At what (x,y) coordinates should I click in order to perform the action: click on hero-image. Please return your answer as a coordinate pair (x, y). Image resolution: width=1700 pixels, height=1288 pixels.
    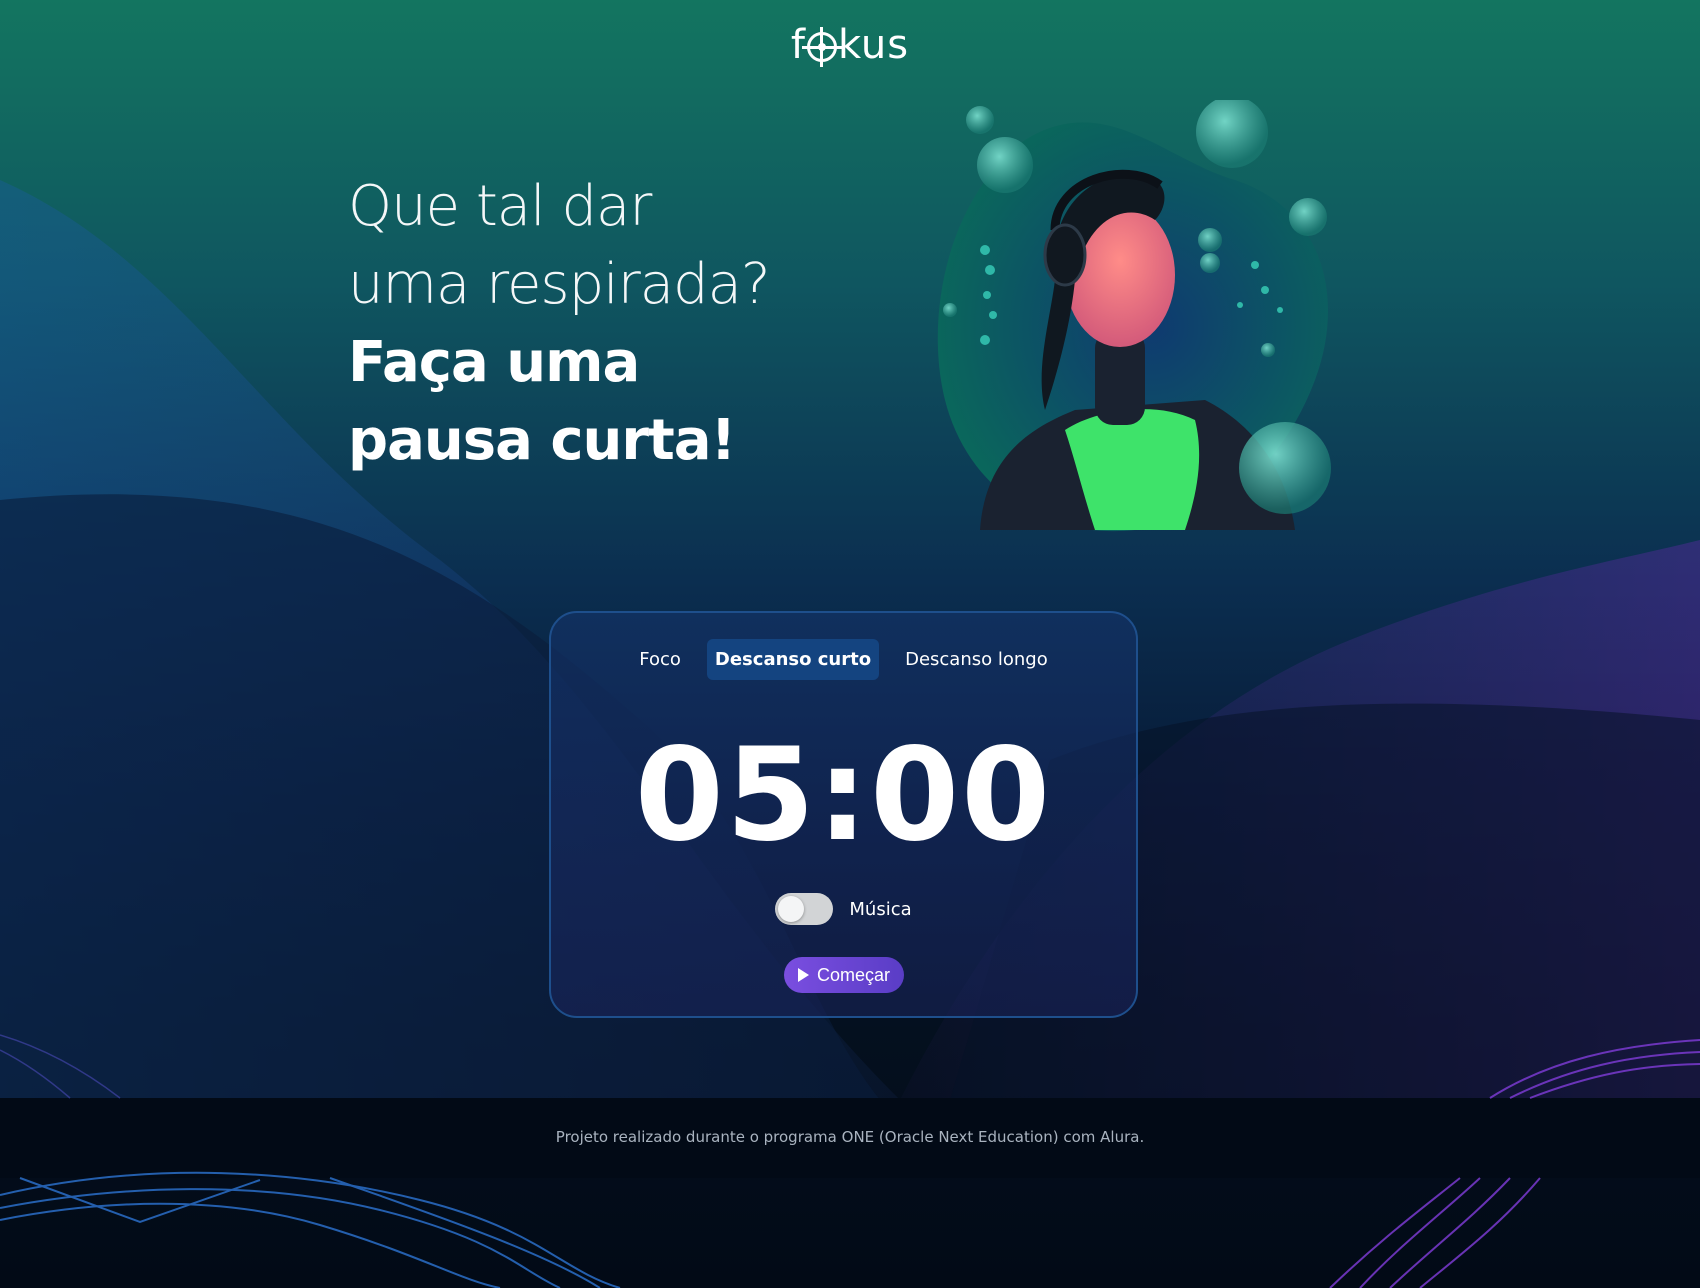
    Looking at the image, I should click on (1134, 316).